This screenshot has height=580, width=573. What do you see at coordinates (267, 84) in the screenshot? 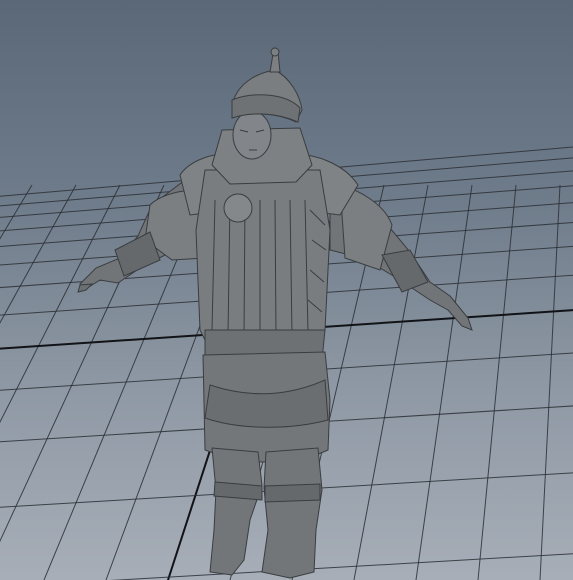
I see `helmet` at bounding box center [267, 84].